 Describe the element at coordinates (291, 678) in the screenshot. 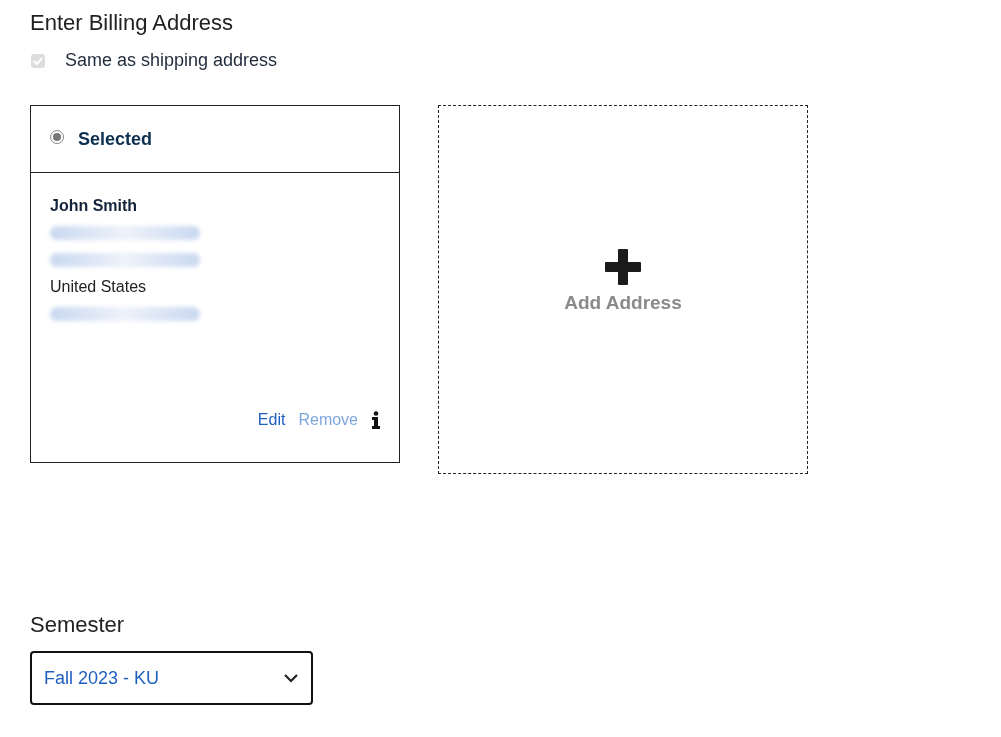

I see `chevron-down-icon` at that location.